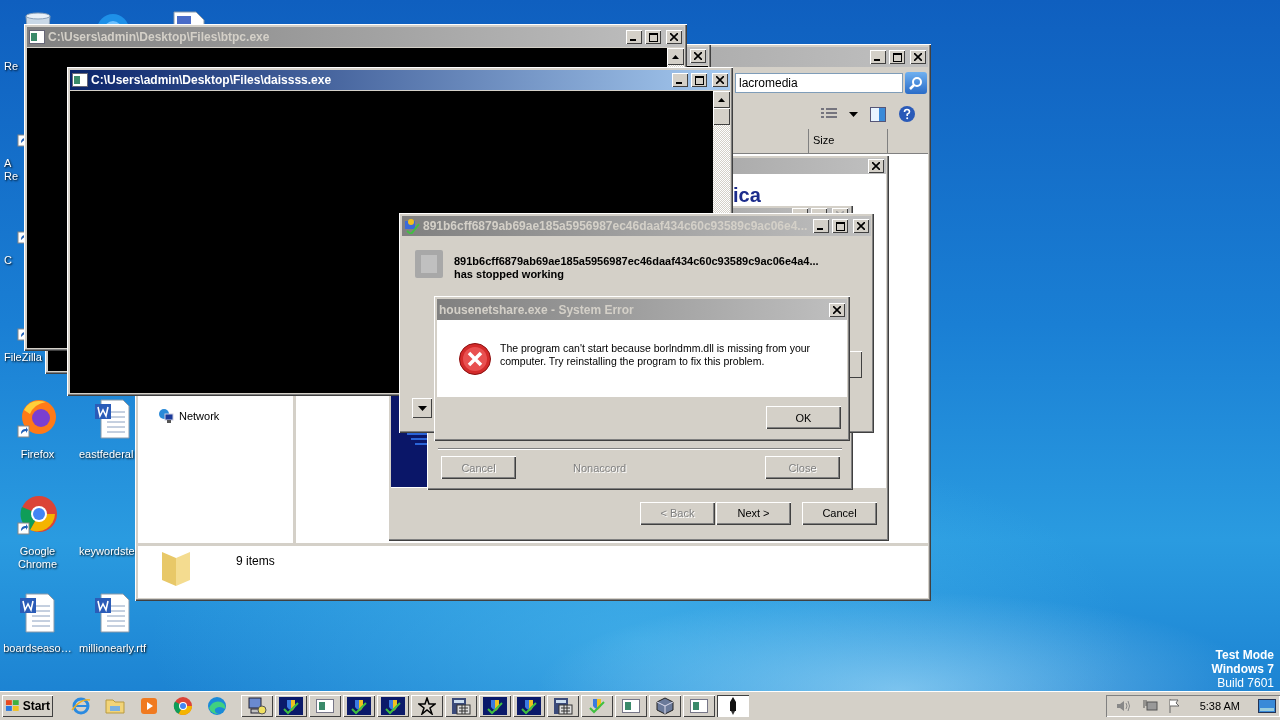 The image size is (1280, 720). Describe the element at coordinates (907, 114) in the screenshot. I see `help-icon` at that location.